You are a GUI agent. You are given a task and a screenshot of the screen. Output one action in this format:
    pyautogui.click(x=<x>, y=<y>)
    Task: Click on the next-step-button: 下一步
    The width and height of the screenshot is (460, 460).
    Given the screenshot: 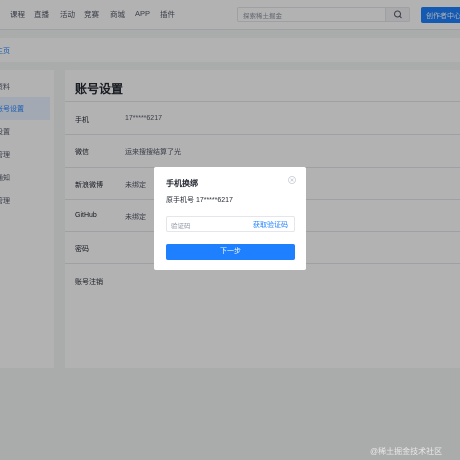 What is the action you would take?
    pyautogui.click(x=230, y=252)
    